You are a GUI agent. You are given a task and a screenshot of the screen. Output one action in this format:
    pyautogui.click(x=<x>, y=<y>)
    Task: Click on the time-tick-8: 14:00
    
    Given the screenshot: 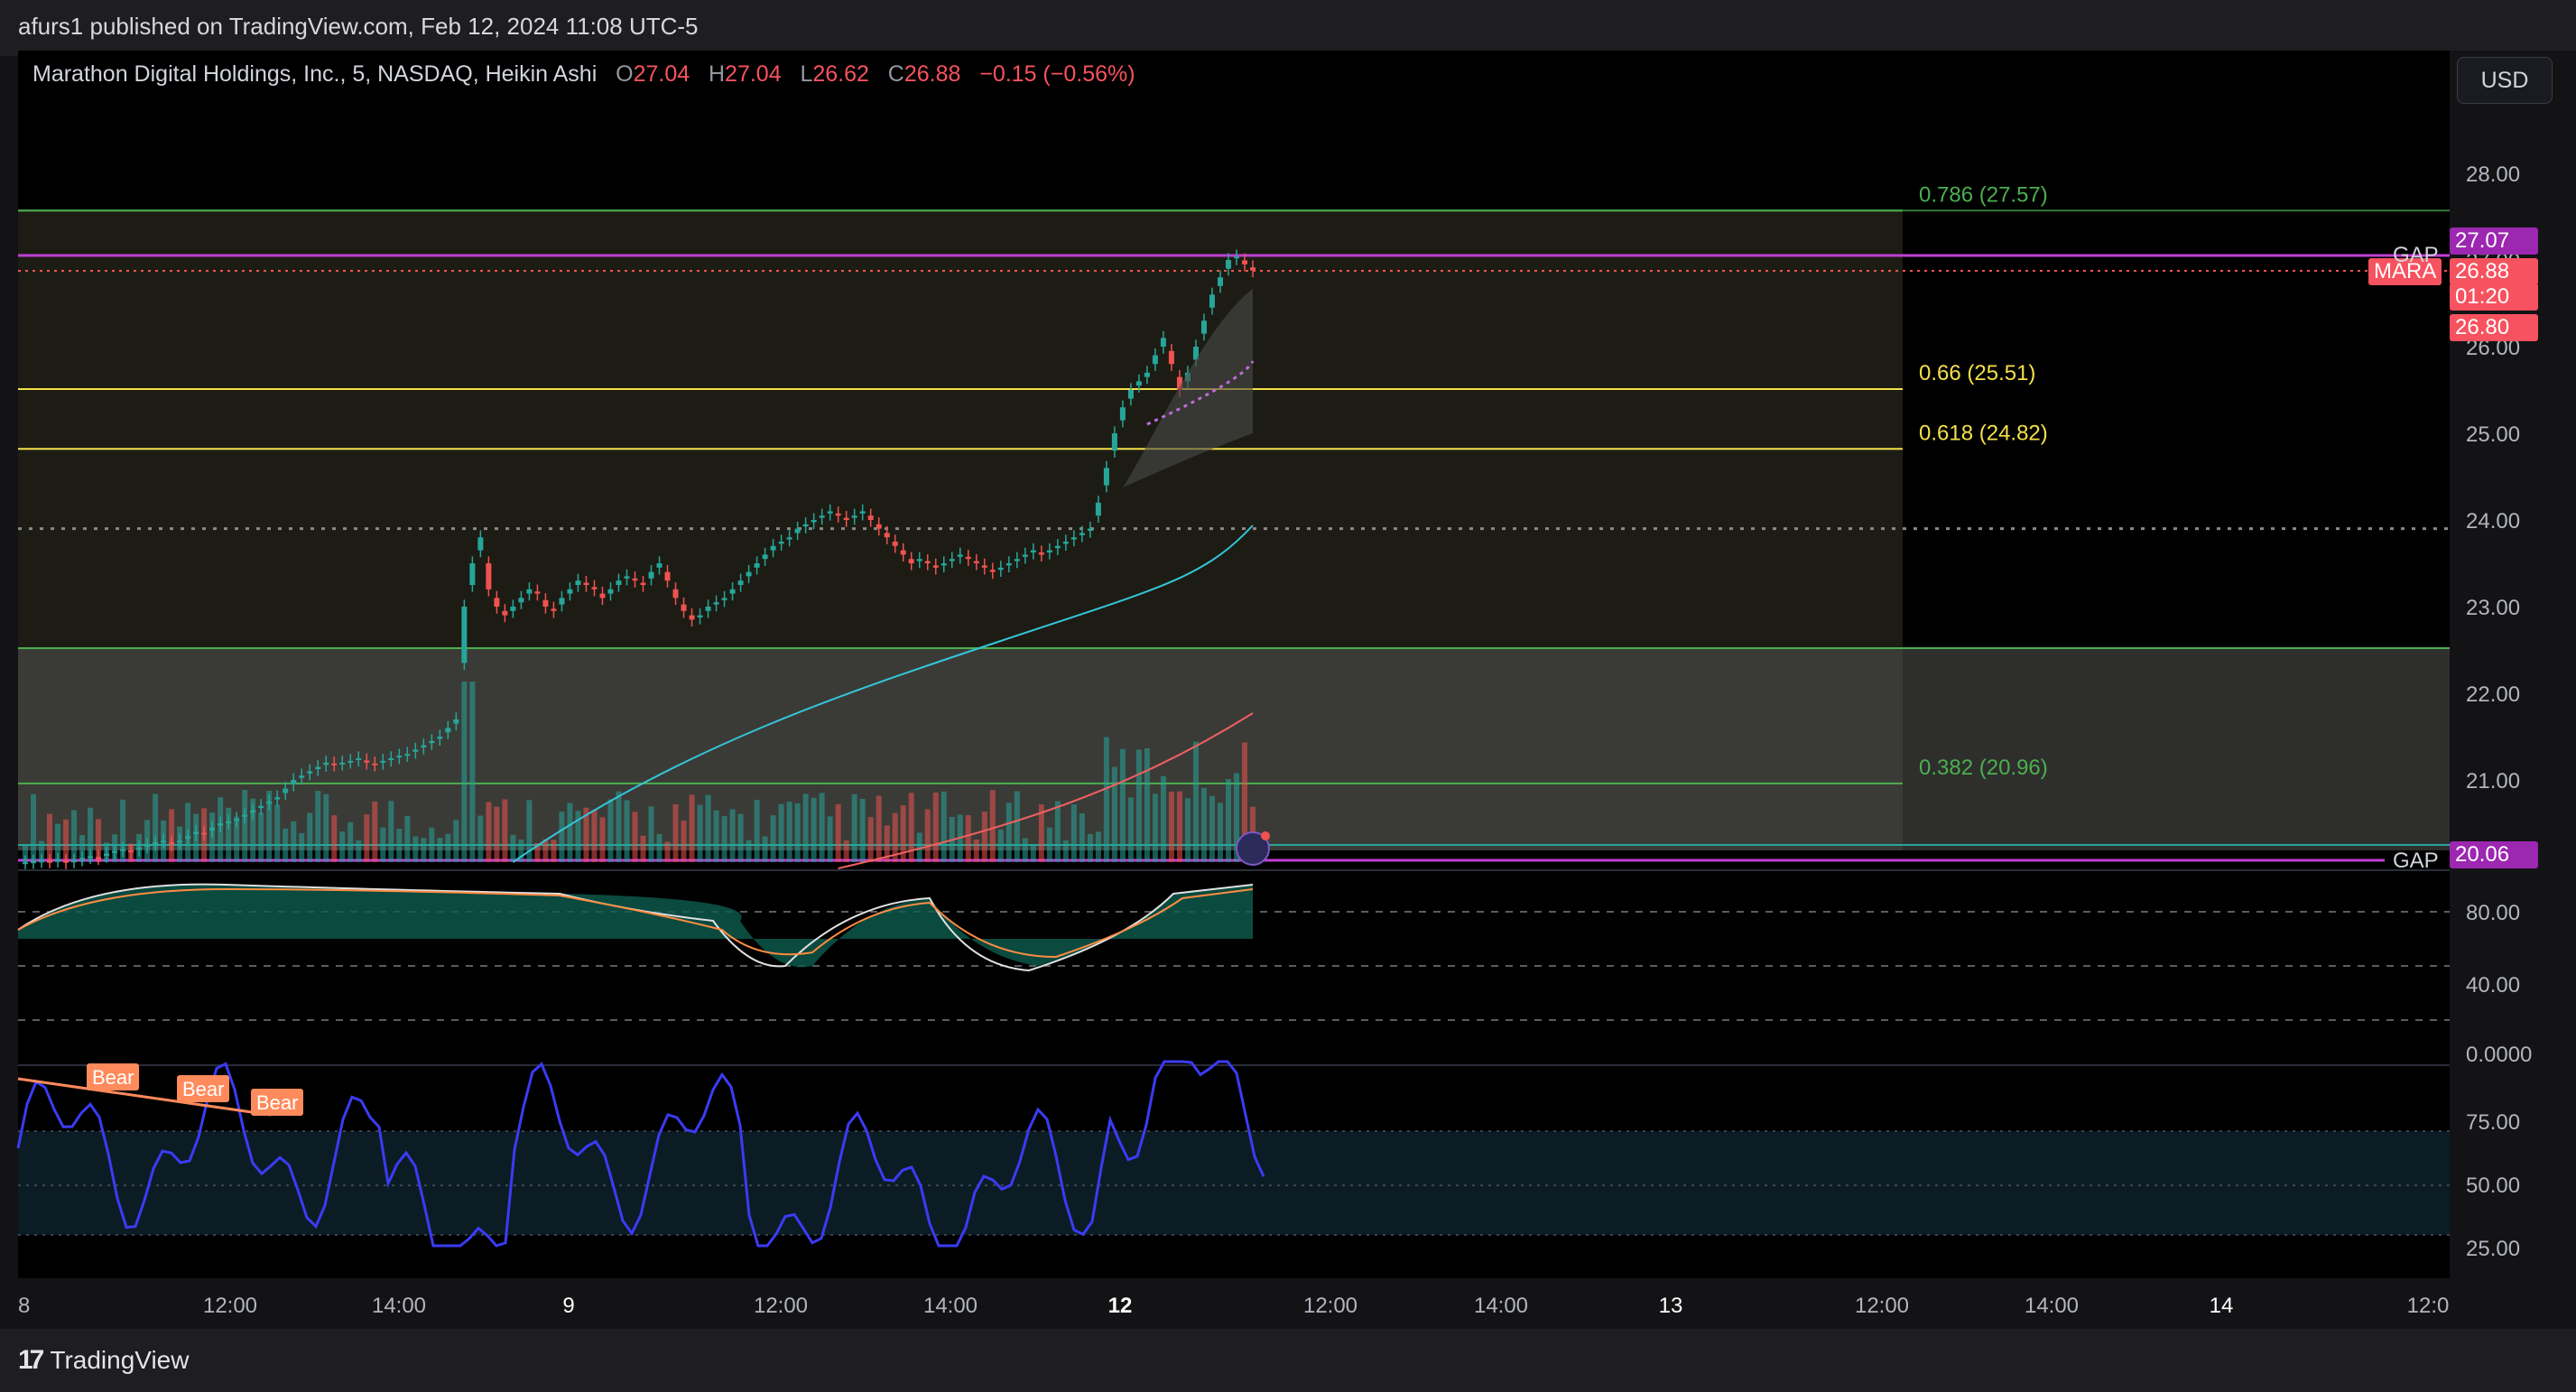 What is the action you would take?
    pyautogui.click(x=1501, y=1306)
    